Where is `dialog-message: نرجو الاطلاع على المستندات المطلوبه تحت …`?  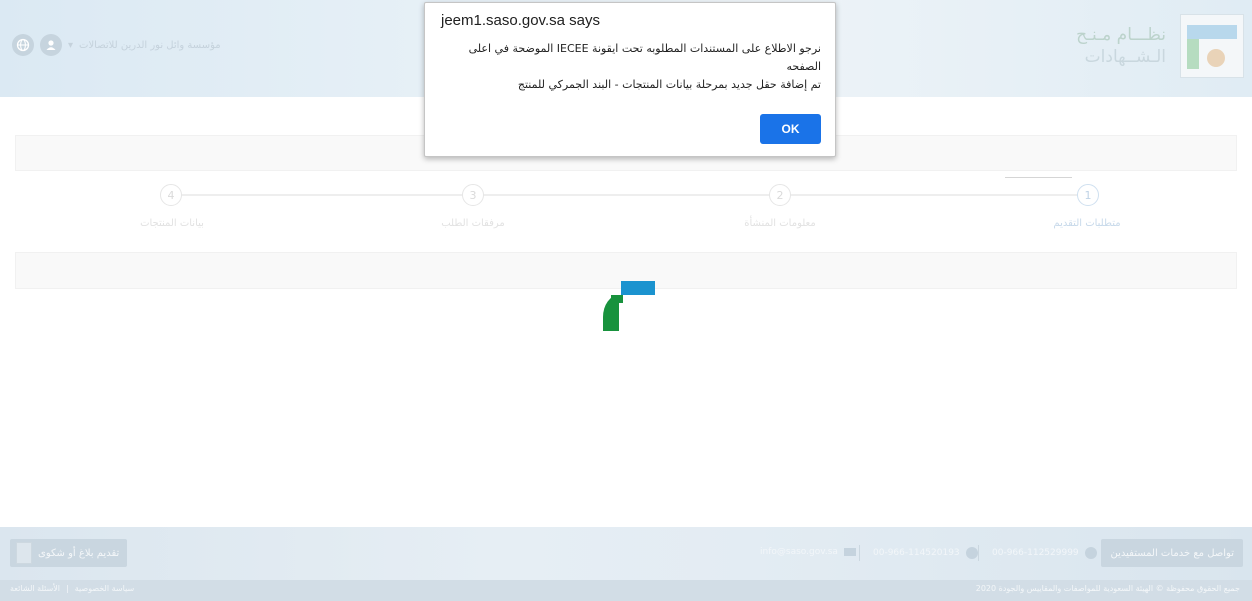
dialog-message: نرجو الاطلاع على المستندات المطلوبه تحت … is located at coordinates (629, 67).